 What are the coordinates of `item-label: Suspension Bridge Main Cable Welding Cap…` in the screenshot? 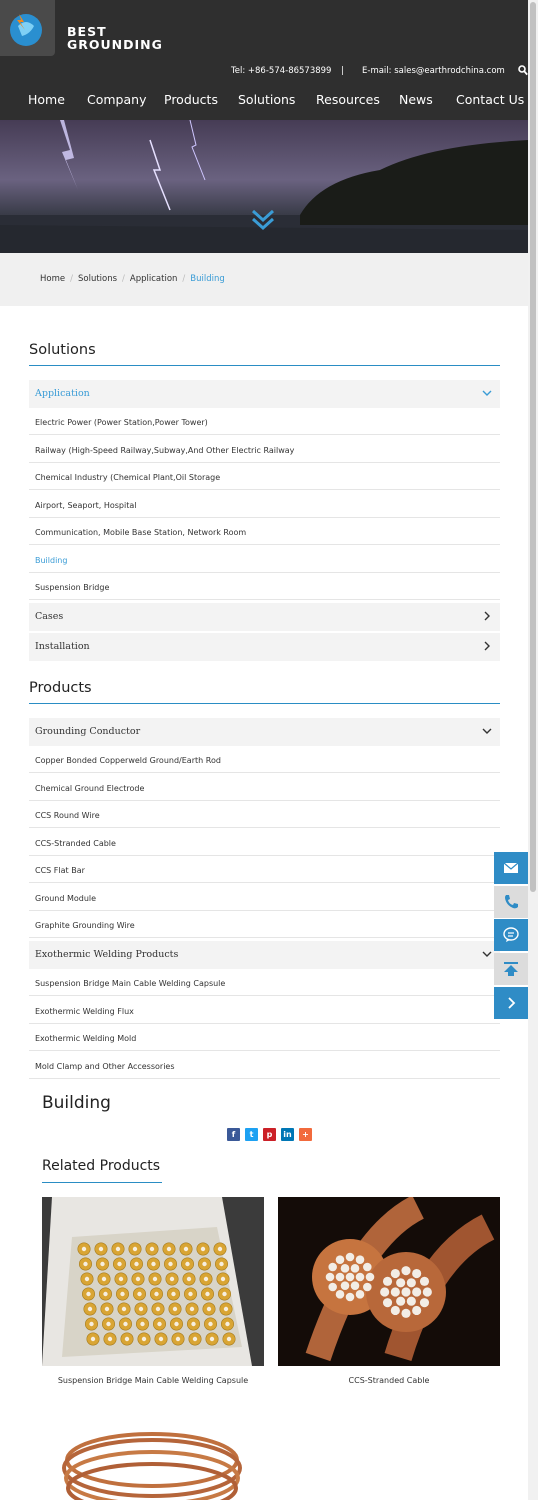 It's located at (130, 983).